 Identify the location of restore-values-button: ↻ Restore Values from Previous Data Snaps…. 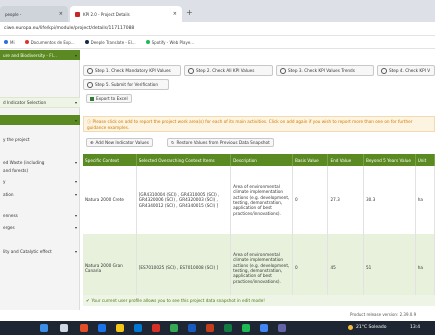
(220, 142).